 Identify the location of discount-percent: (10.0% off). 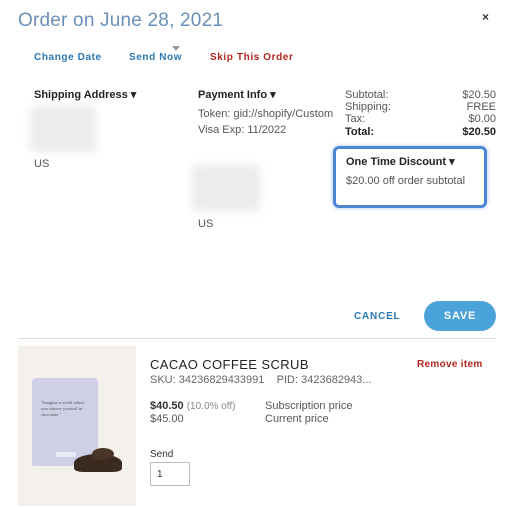
(211, 406).